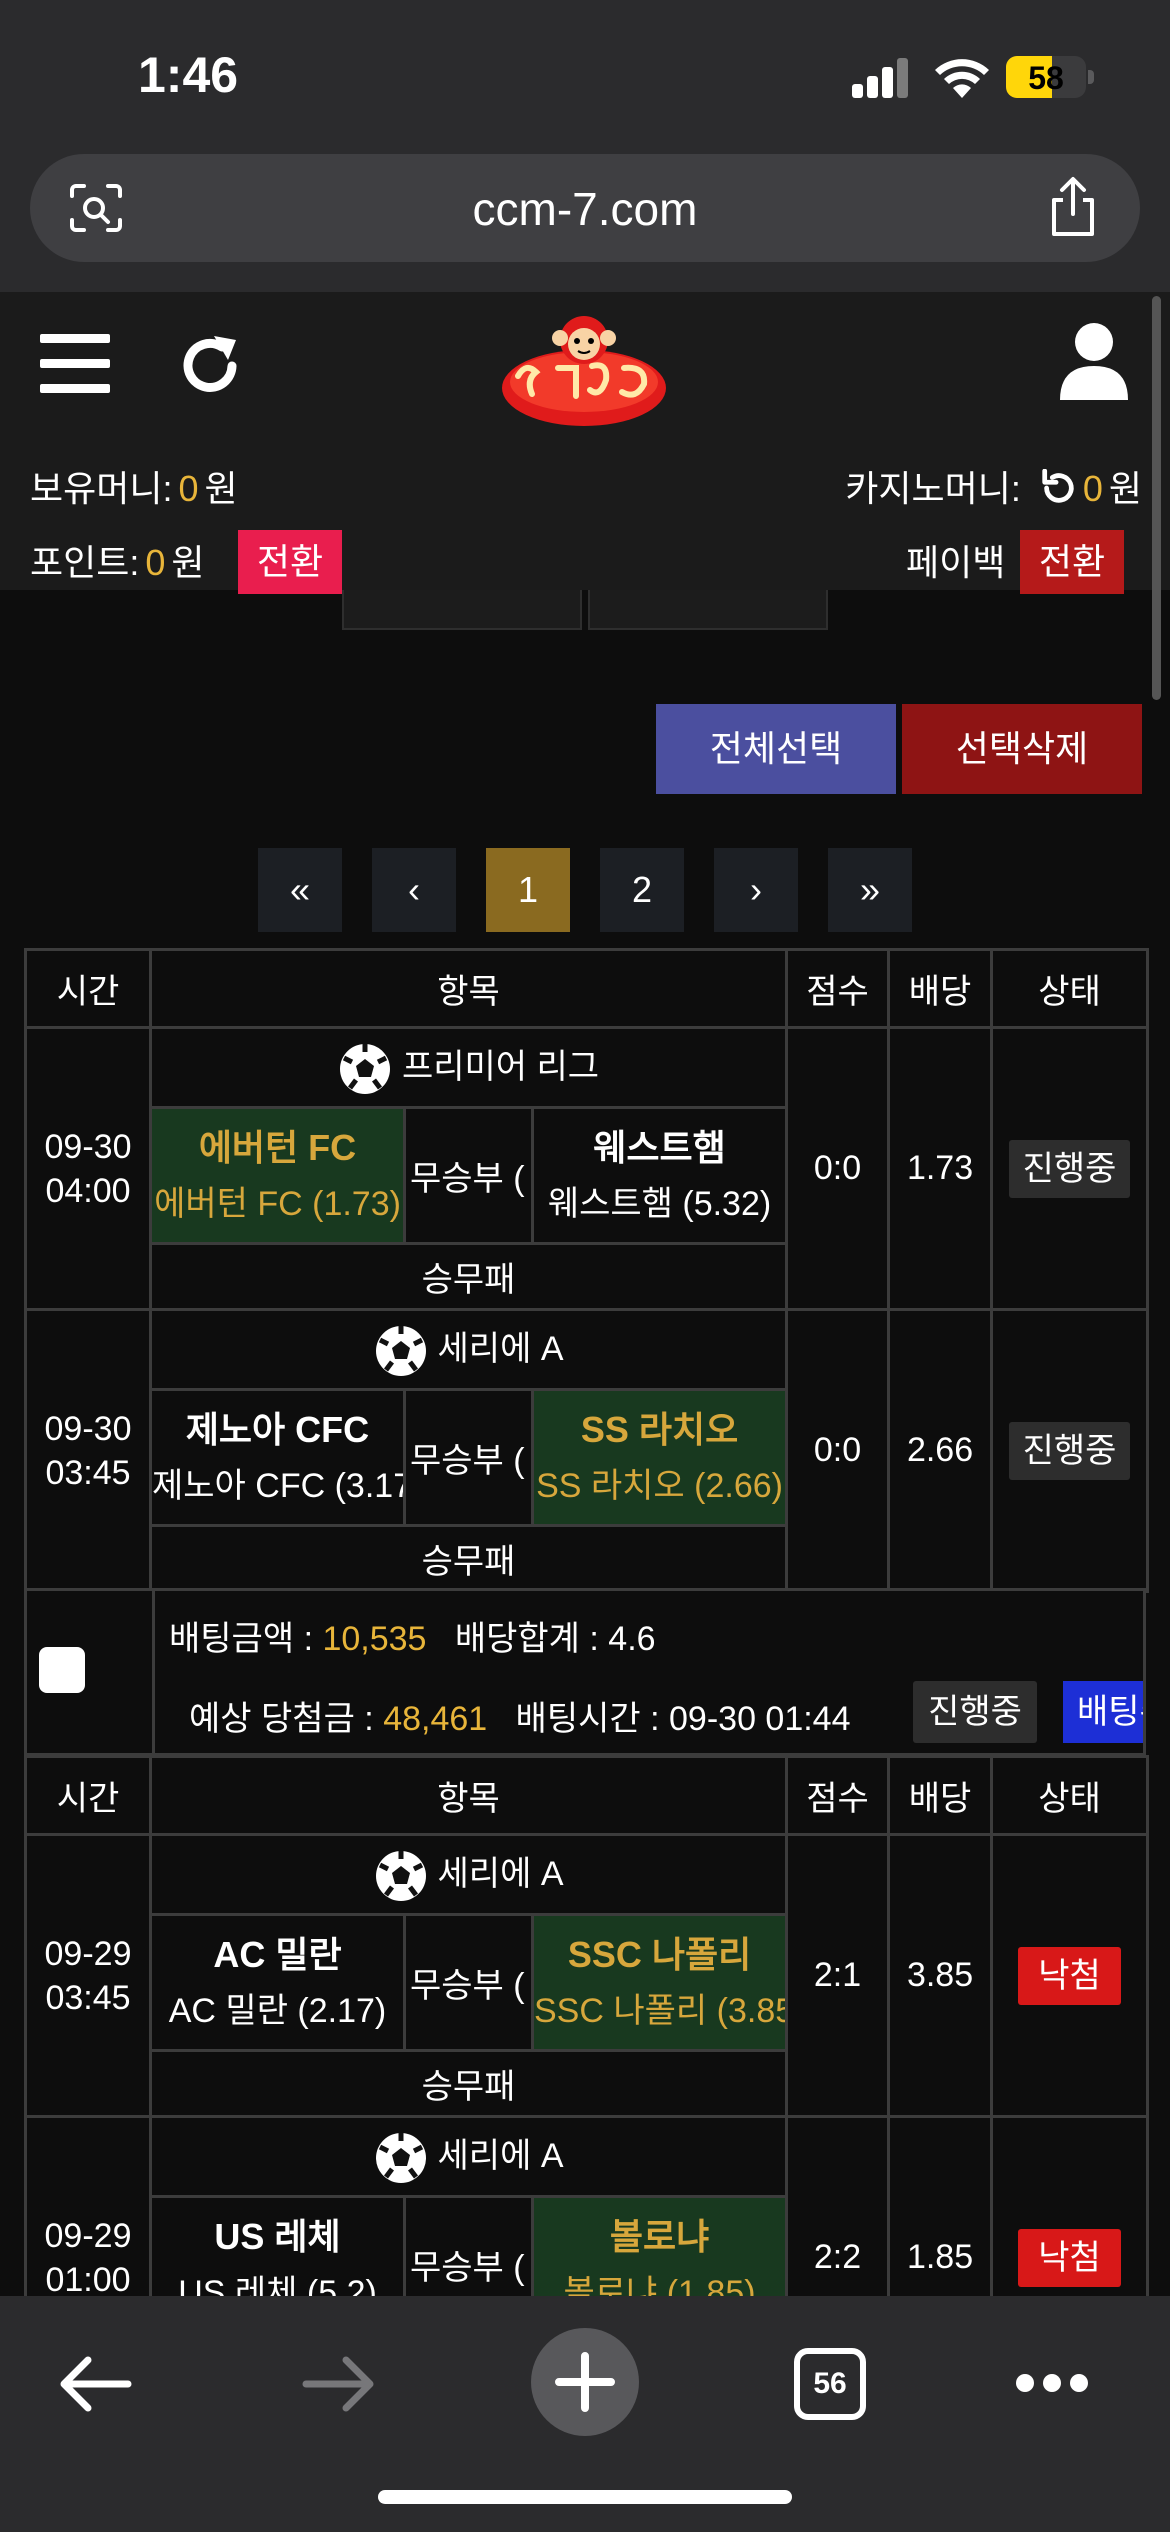 Image resolution: width=1170 pixels, height=2532 pixels. What do you see at coordinates (188, 488) in the screenshot?
I see `hold-money-value: 0` at bounding box center [188, 488].